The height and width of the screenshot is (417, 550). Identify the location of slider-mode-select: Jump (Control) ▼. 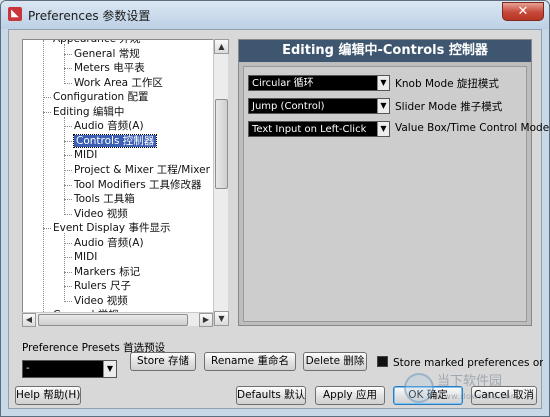
(319, 106).